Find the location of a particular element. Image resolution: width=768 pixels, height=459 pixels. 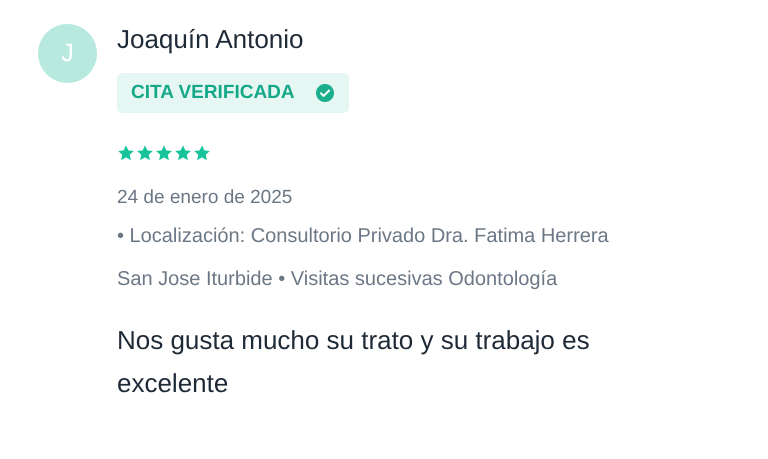

review-date: 24 de enero de 2025 is located at coordinates (205, 198).